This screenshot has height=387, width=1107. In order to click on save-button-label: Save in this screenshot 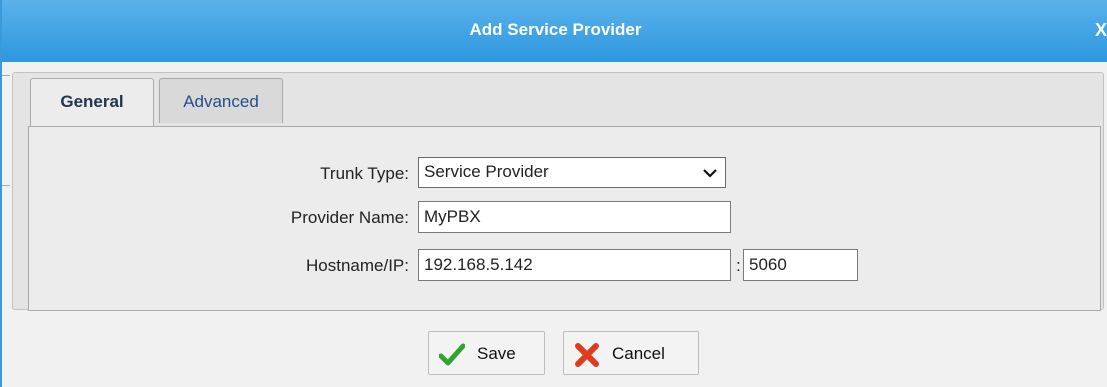, I will do `click(496, 353)`.